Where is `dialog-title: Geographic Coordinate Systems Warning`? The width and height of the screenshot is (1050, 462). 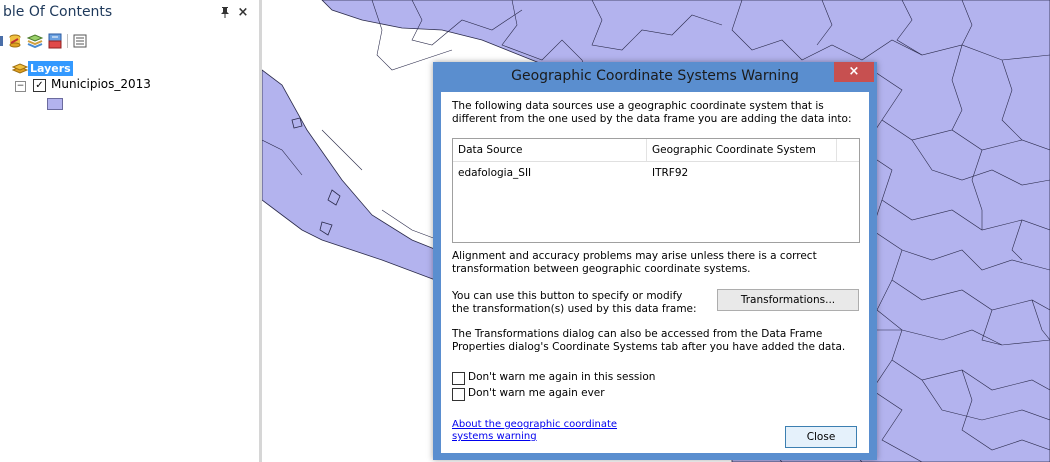
dialog-title: Geographic Coordinate Systems Warning is located at coordinates (655, 76).